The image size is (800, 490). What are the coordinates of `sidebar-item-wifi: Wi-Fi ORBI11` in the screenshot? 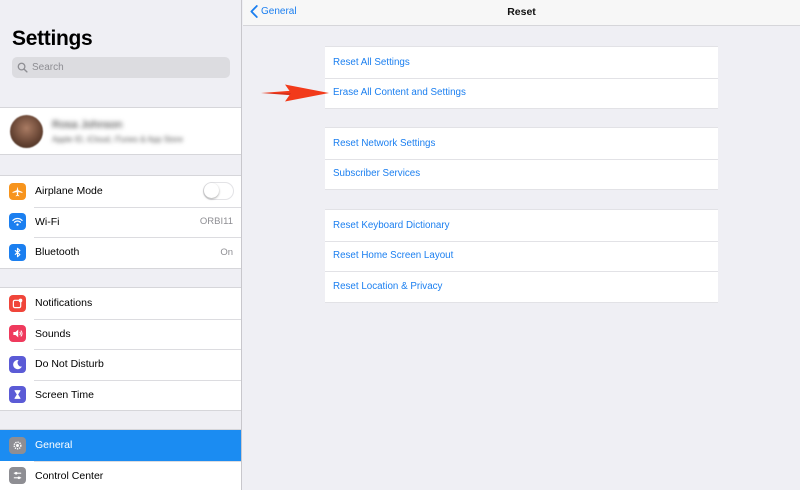 It's located at (120, 222).